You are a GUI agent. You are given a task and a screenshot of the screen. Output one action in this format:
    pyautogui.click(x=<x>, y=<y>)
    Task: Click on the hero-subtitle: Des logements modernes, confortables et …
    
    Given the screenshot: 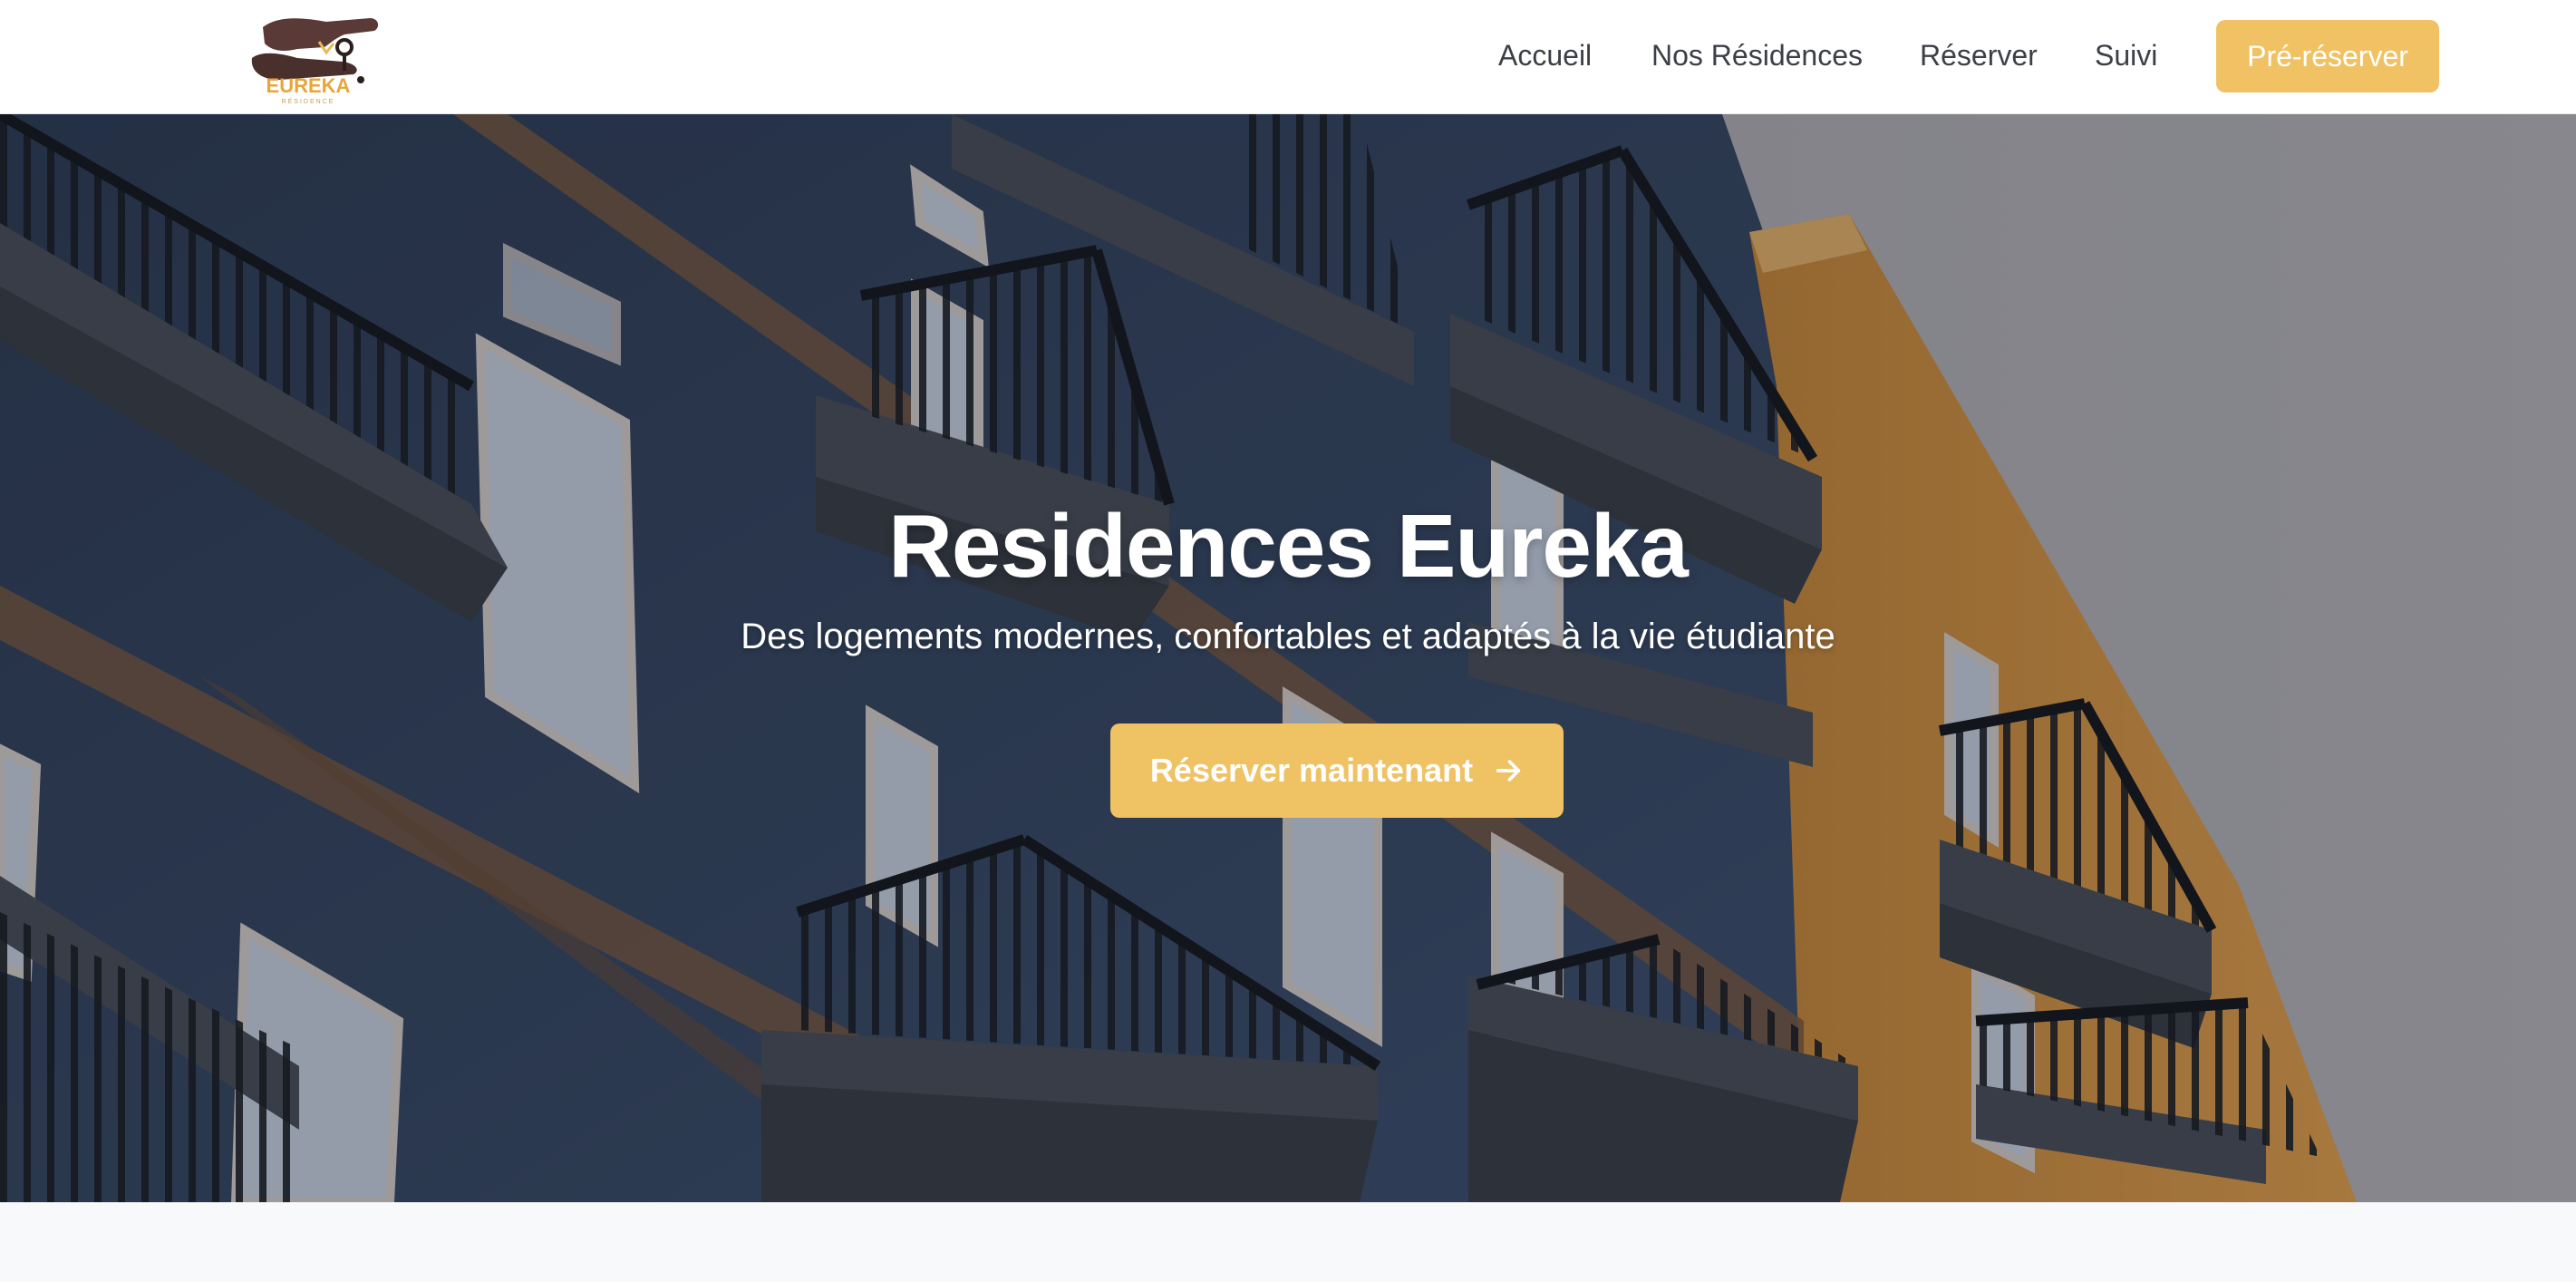 What is the action you would take?
    pyautogui.click(x=1288, y=636)
    